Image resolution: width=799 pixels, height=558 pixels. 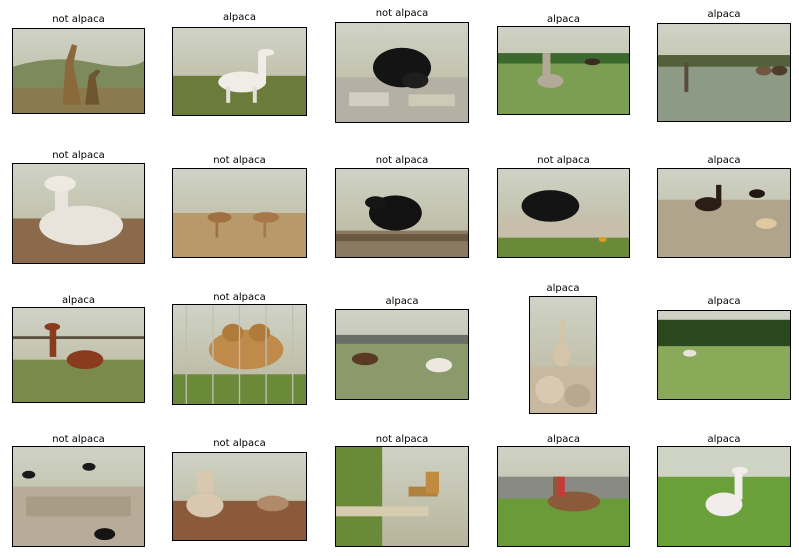 I want to click on bears-in-zoo-enclosure-picture, so click(x=78, y=496).